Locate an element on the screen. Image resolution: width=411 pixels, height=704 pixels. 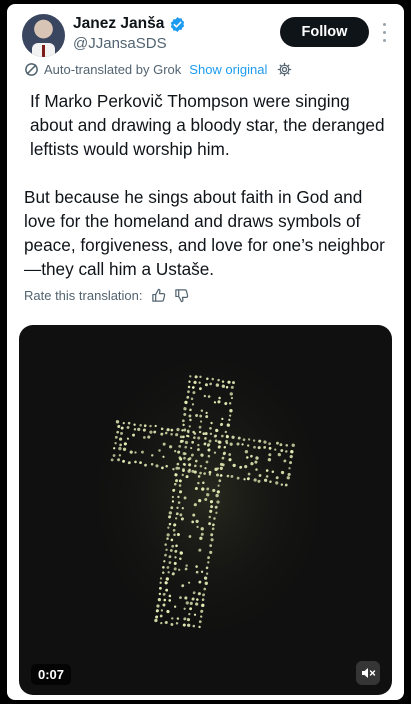
more-dots-icon is located at coordinates (384, 32).